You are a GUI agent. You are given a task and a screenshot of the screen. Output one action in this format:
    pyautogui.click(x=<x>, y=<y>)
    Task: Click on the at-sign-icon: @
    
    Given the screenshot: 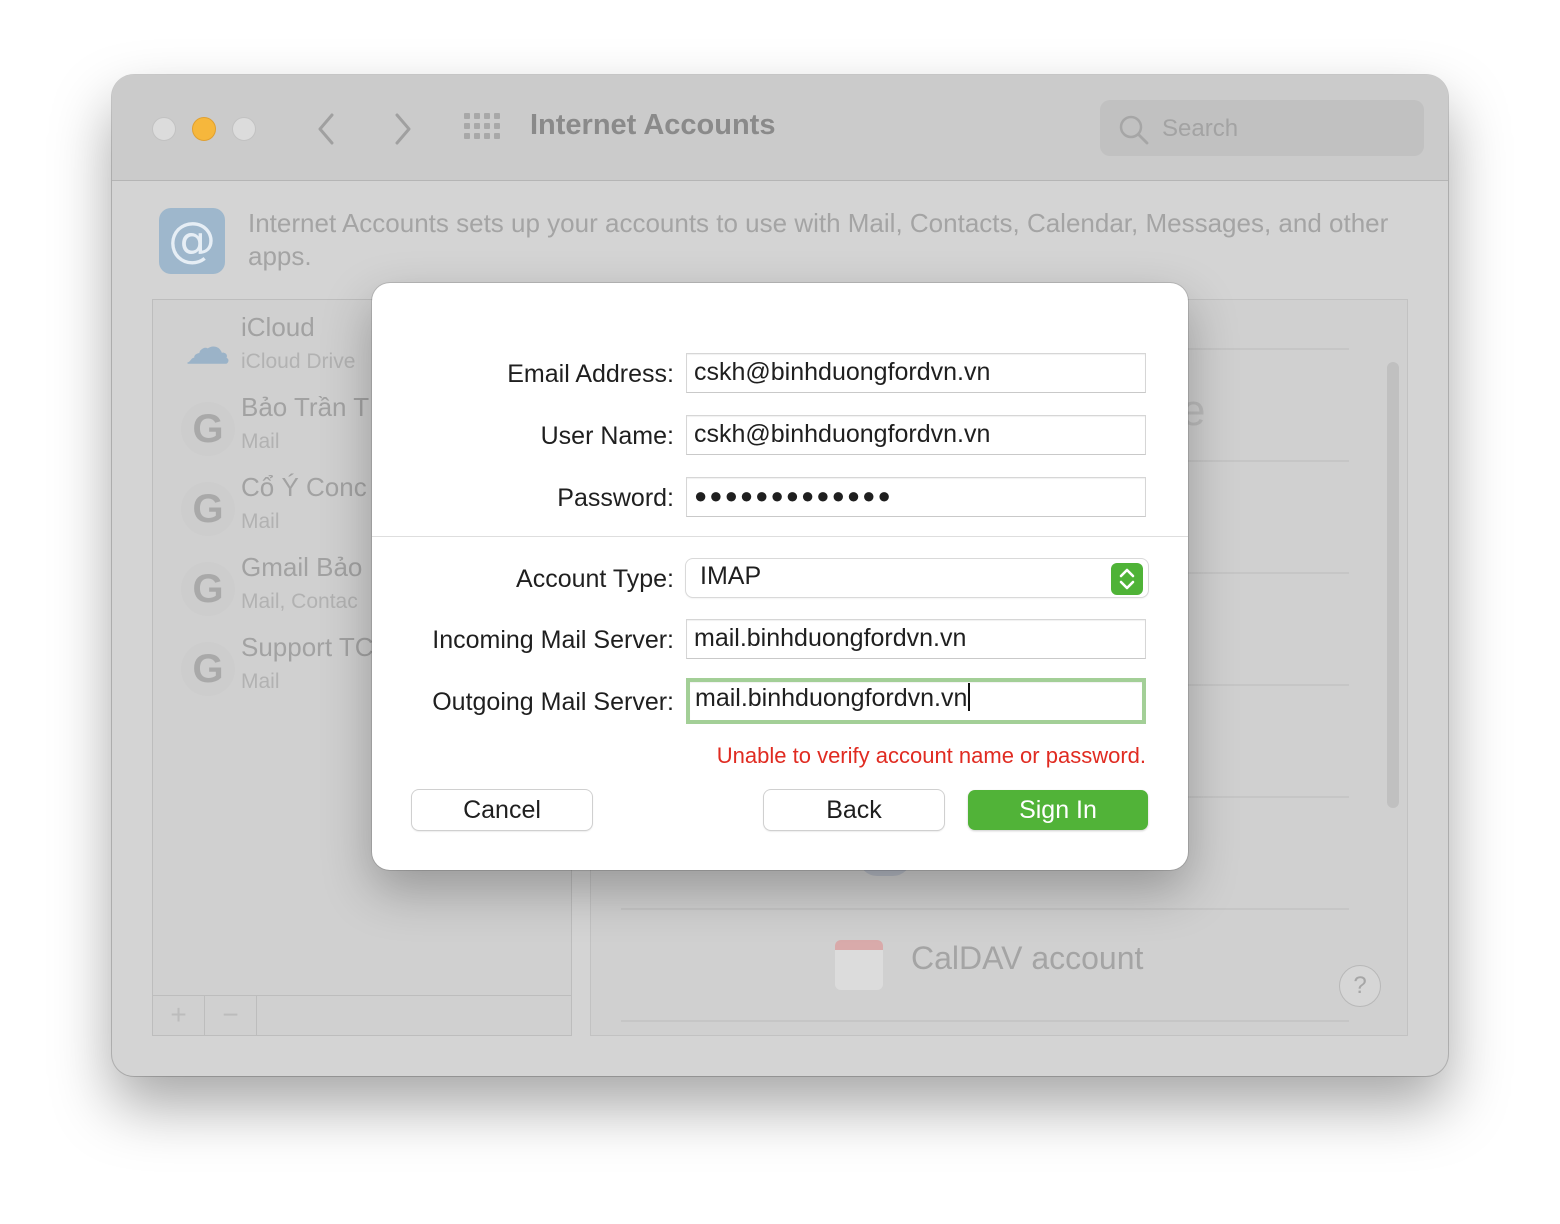 What is the action you would take?
    pyautogui.click(x=192, y=241)
    